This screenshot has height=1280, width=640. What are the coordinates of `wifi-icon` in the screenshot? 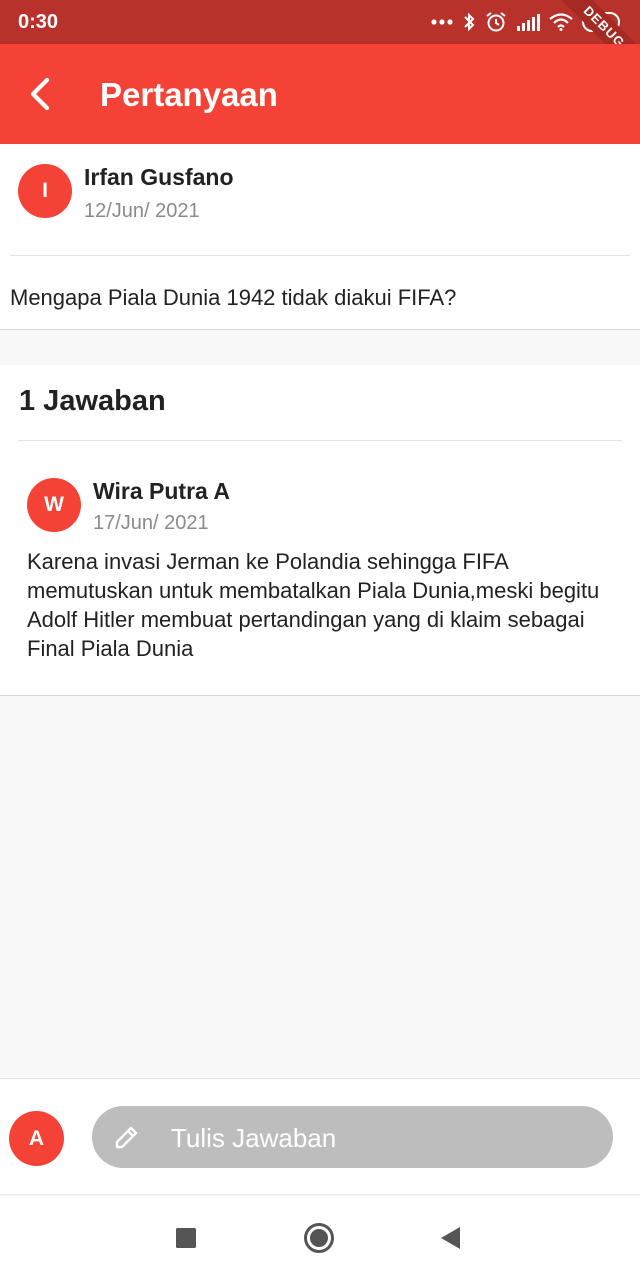 It's located at (561, 22).